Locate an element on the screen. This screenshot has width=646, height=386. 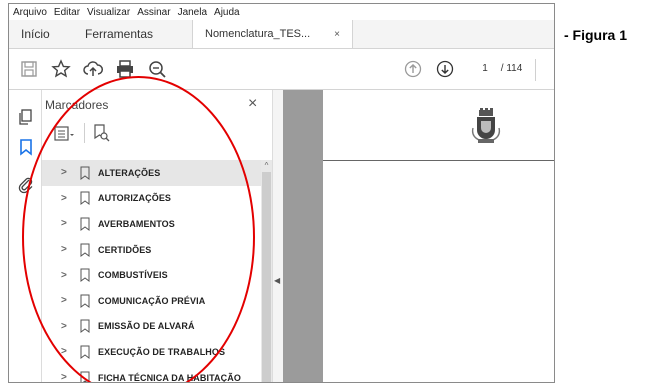
menu-janela: Janela is located at coordinates (192, 12).